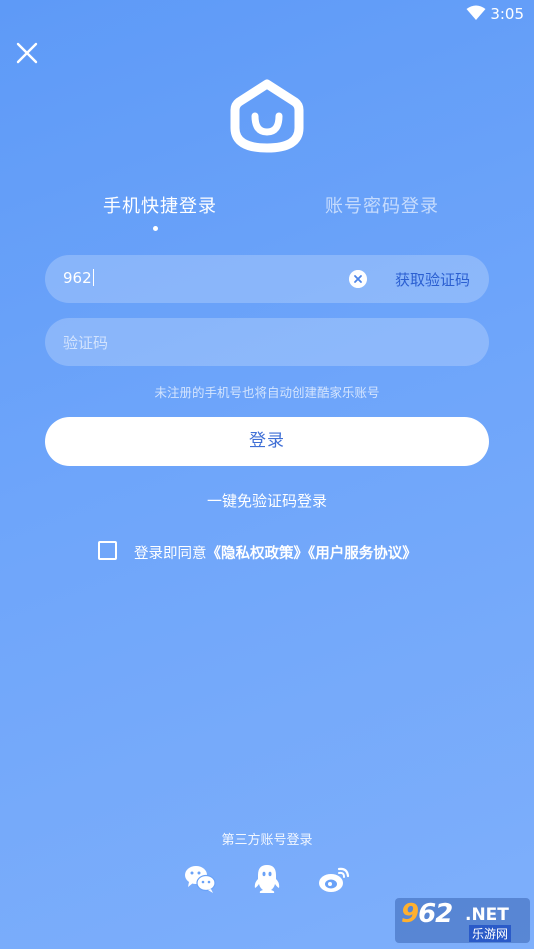 The height and width of the screenshot is (949, 534). I want to click on weibo-icon, so click(334, 879).